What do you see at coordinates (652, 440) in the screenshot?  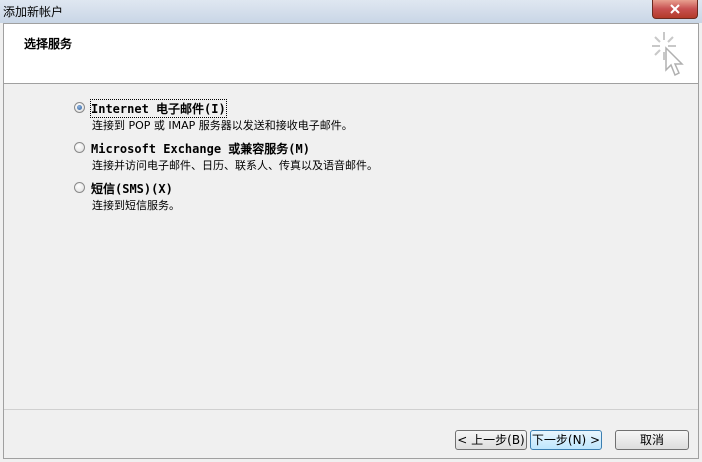 I see `cancel-button: 取消` at bounding box center [652, 440].